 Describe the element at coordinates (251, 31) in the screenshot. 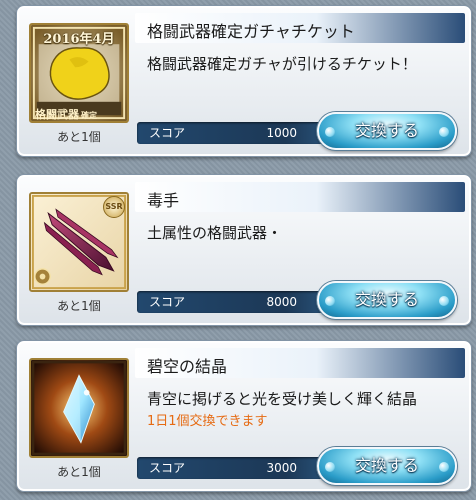

I see `item-title: 格闘武器確定ガチャチケット` at that location.